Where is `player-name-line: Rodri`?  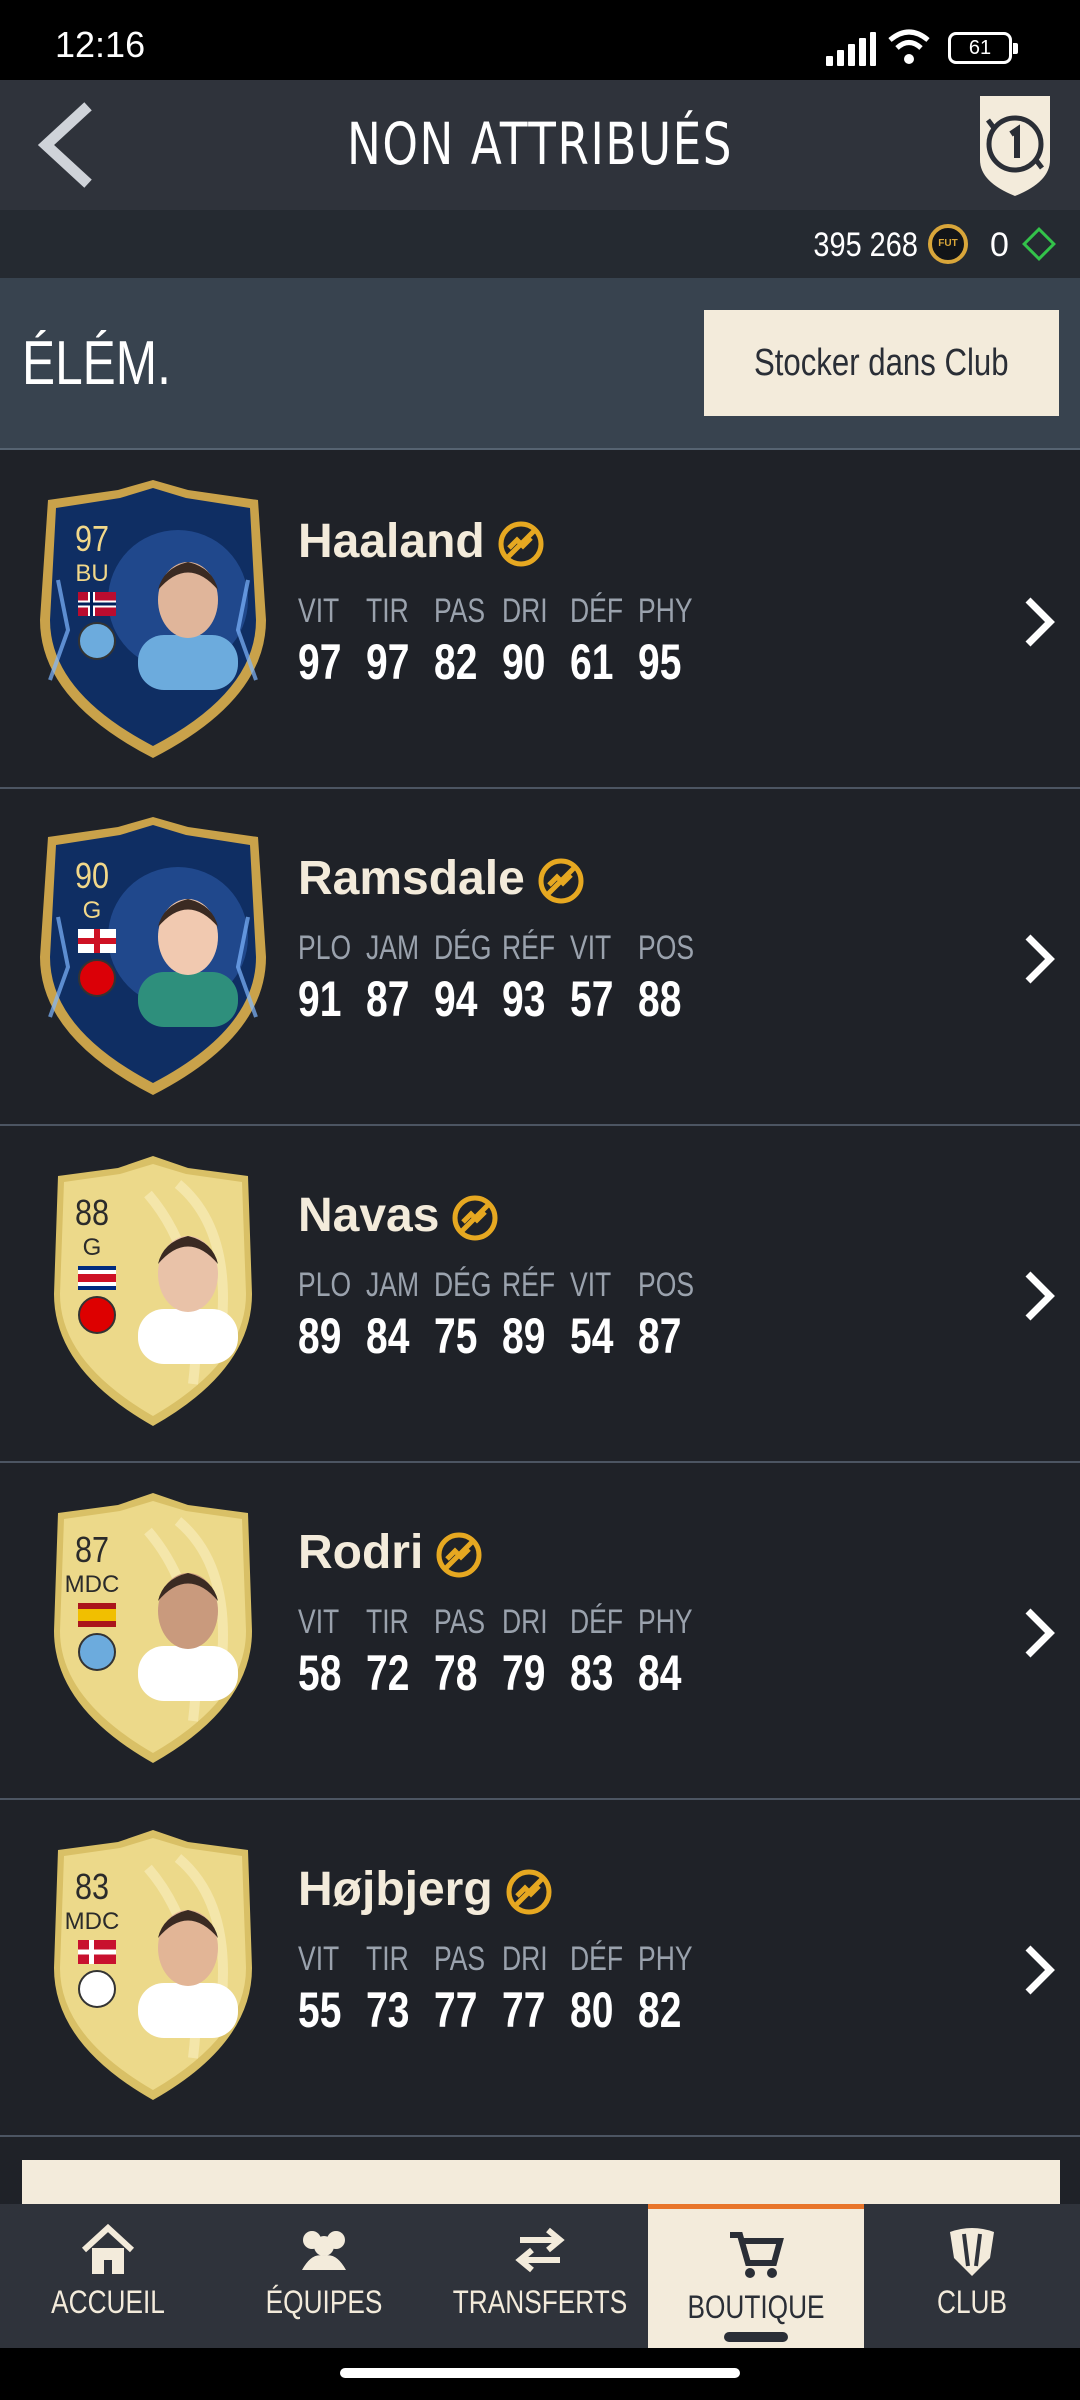 player-name-line: Rodri is located at coordinates (390, 1552).